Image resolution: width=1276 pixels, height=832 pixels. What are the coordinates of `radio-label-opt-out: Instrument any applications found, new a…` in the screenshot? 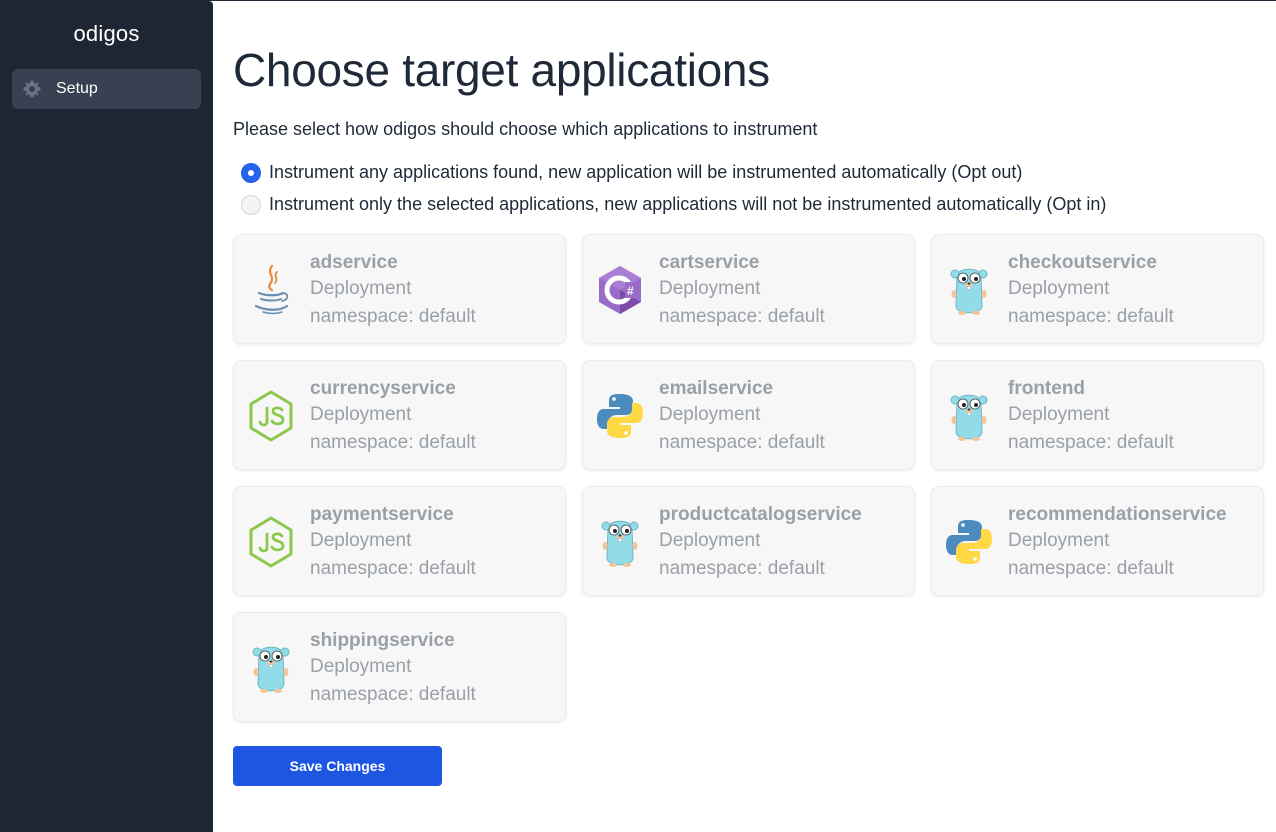 It's located at (646, 172).